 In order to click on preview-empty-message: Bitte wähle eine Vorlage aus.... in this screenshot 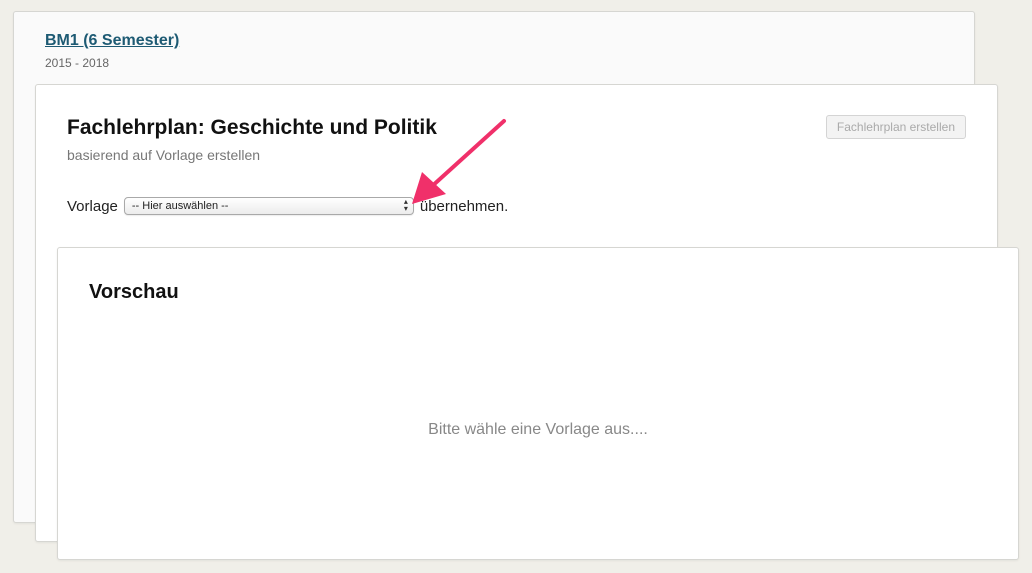, I will do `click(538, 429)`.